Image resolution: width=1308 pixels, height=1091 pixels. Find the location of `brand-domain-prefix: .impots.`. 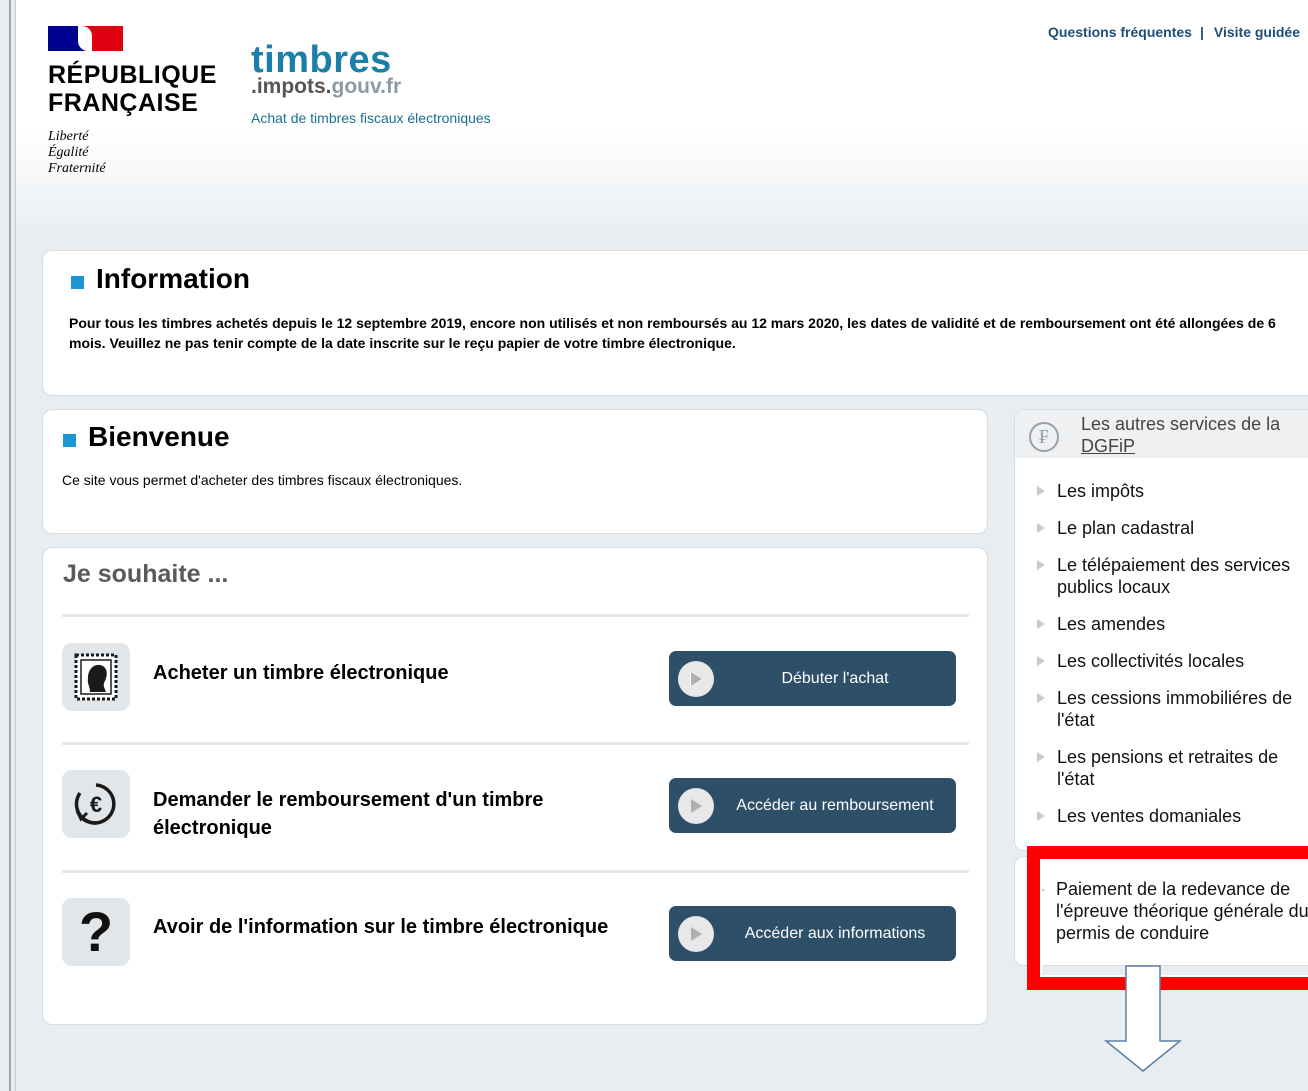

brand-domain-prefix: .impots. is located at coordinates (291, 86).